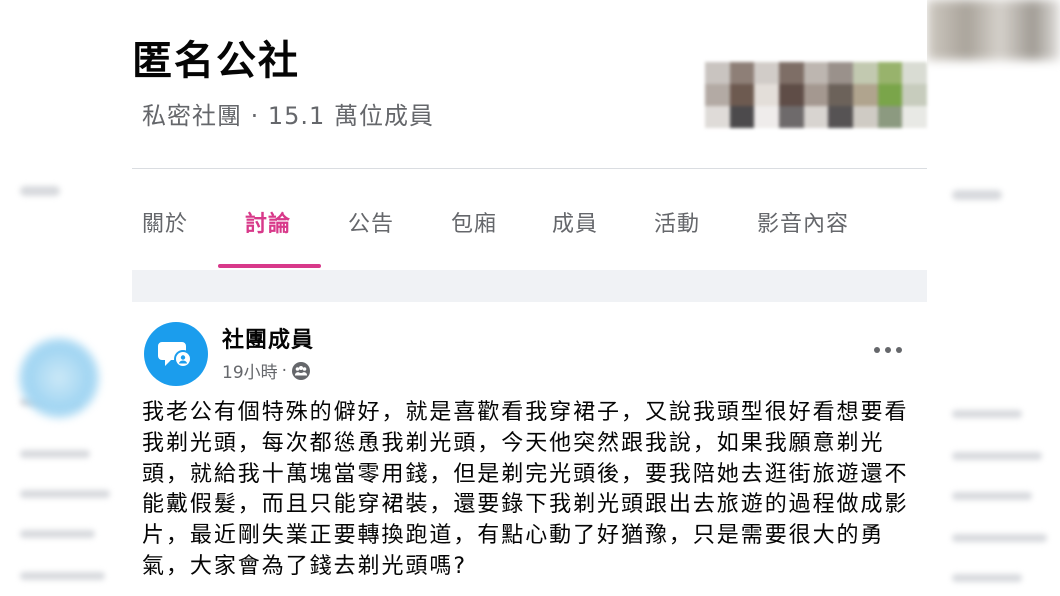  I want to click on tab-about: 關於, so click(165, 222).